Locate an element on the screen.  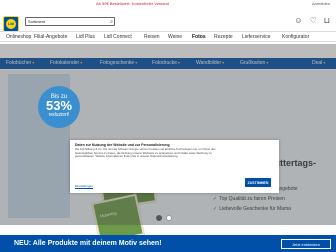
discount-badge: Bis zu 53% reduziert! is located at coordinates (59, 107).